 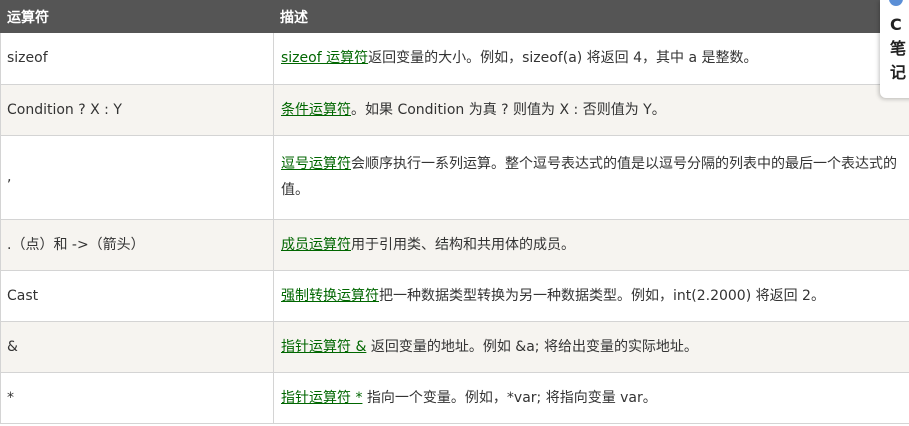 What do you see at coordinates (896, 24) in the screenshot?
I see `panel-label-c: C` at bounding box center [896, 24].